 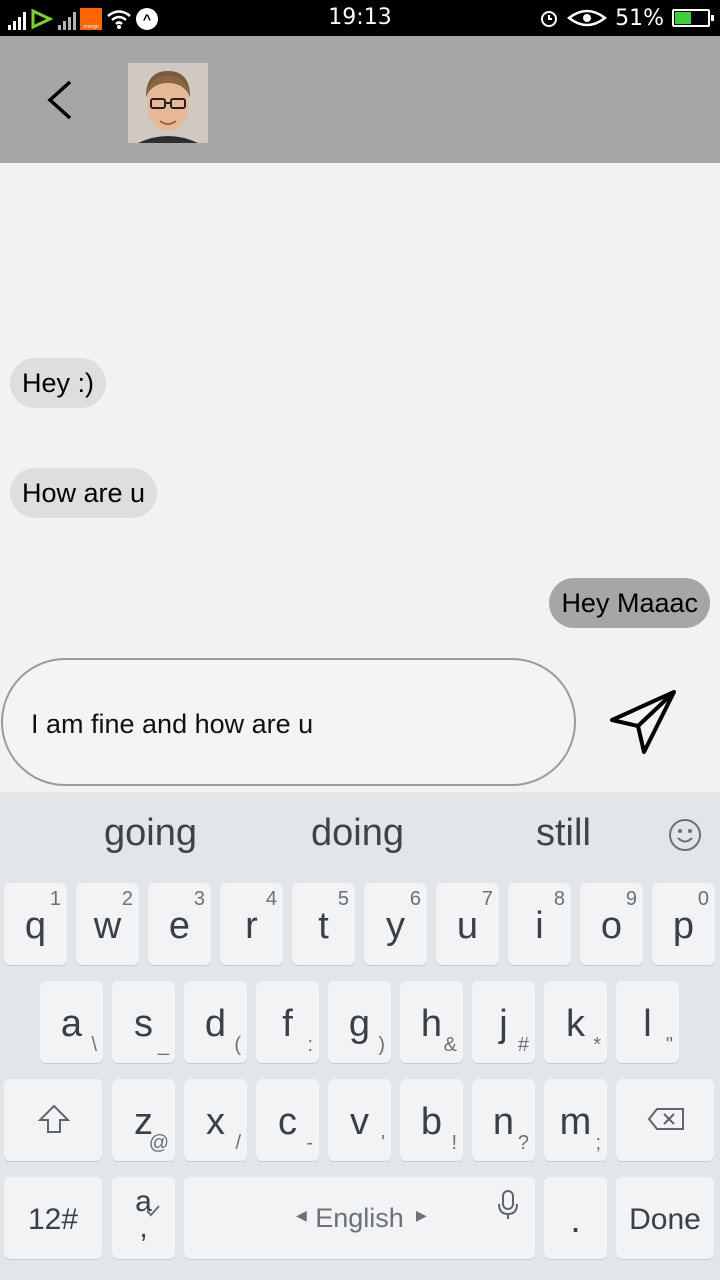 I want to click on key-main: r, so click(x=251, y=926).